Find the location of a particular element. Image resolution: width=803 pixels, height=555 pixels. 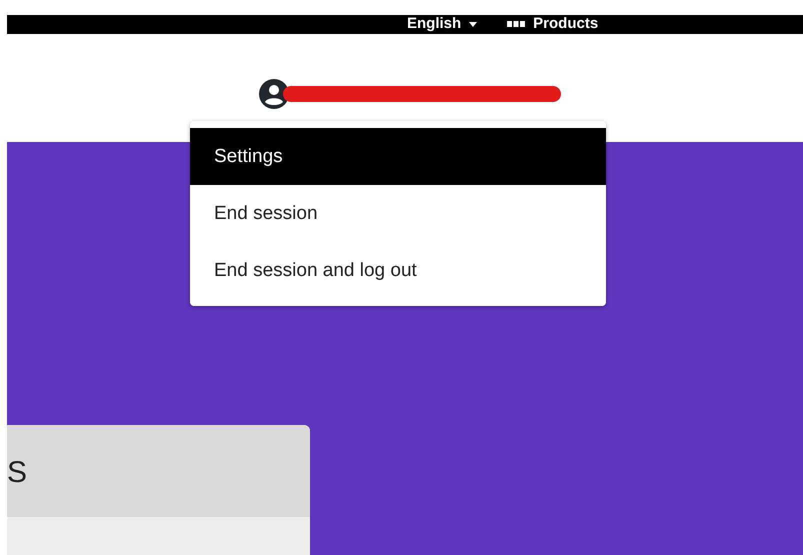

user-icon is located at coordinates (274, 93).